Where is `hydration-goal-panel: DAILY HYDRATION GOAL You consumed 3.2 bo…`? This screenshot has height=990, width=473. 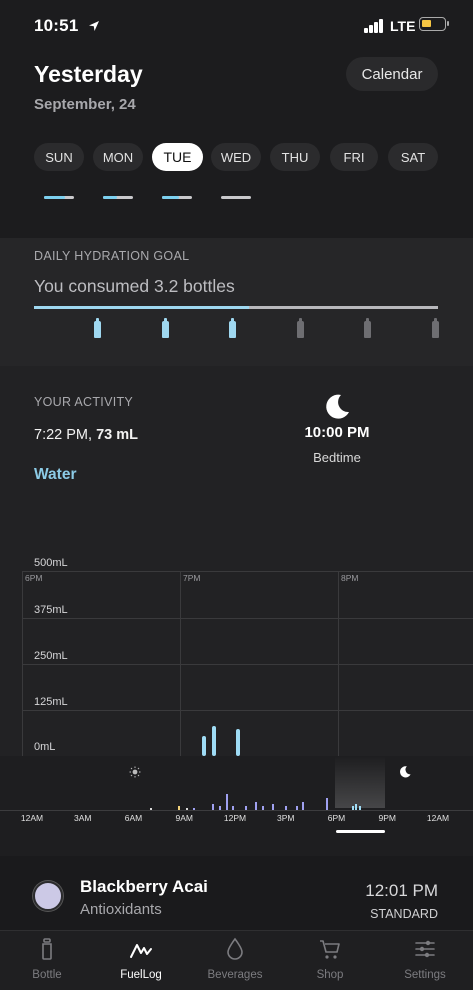 hydration-goal-panel: DAILY HYDRATION GOAL You consumed 3.2 bo… is located at coordinates (236, 302).